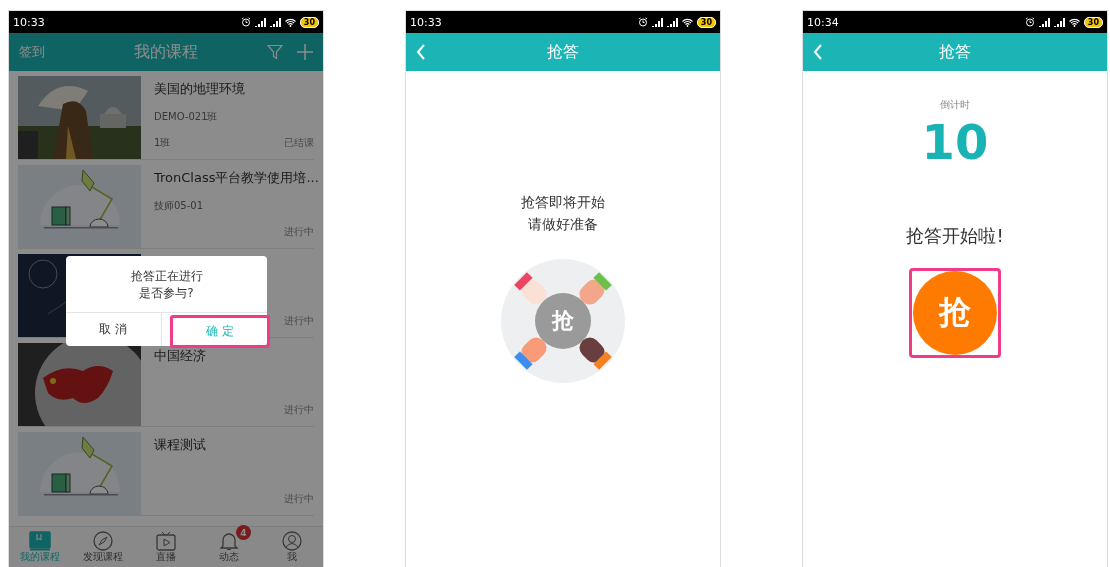  What do you see at coordinates (955, 313) in the screenshot?
I see `grab-button: 抢` at bounding box center [955, 313].